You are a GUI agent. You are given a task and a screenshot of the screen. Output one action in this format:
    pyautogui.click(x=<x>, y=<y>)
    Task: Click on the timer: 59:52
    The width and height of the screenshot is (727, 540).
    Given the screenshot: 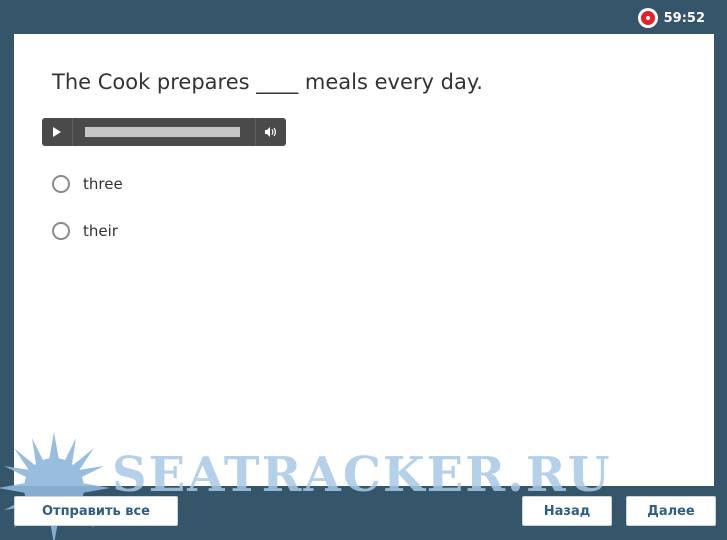 What is the action you would take?
    pyautogui.click(x=671, y=18)
    